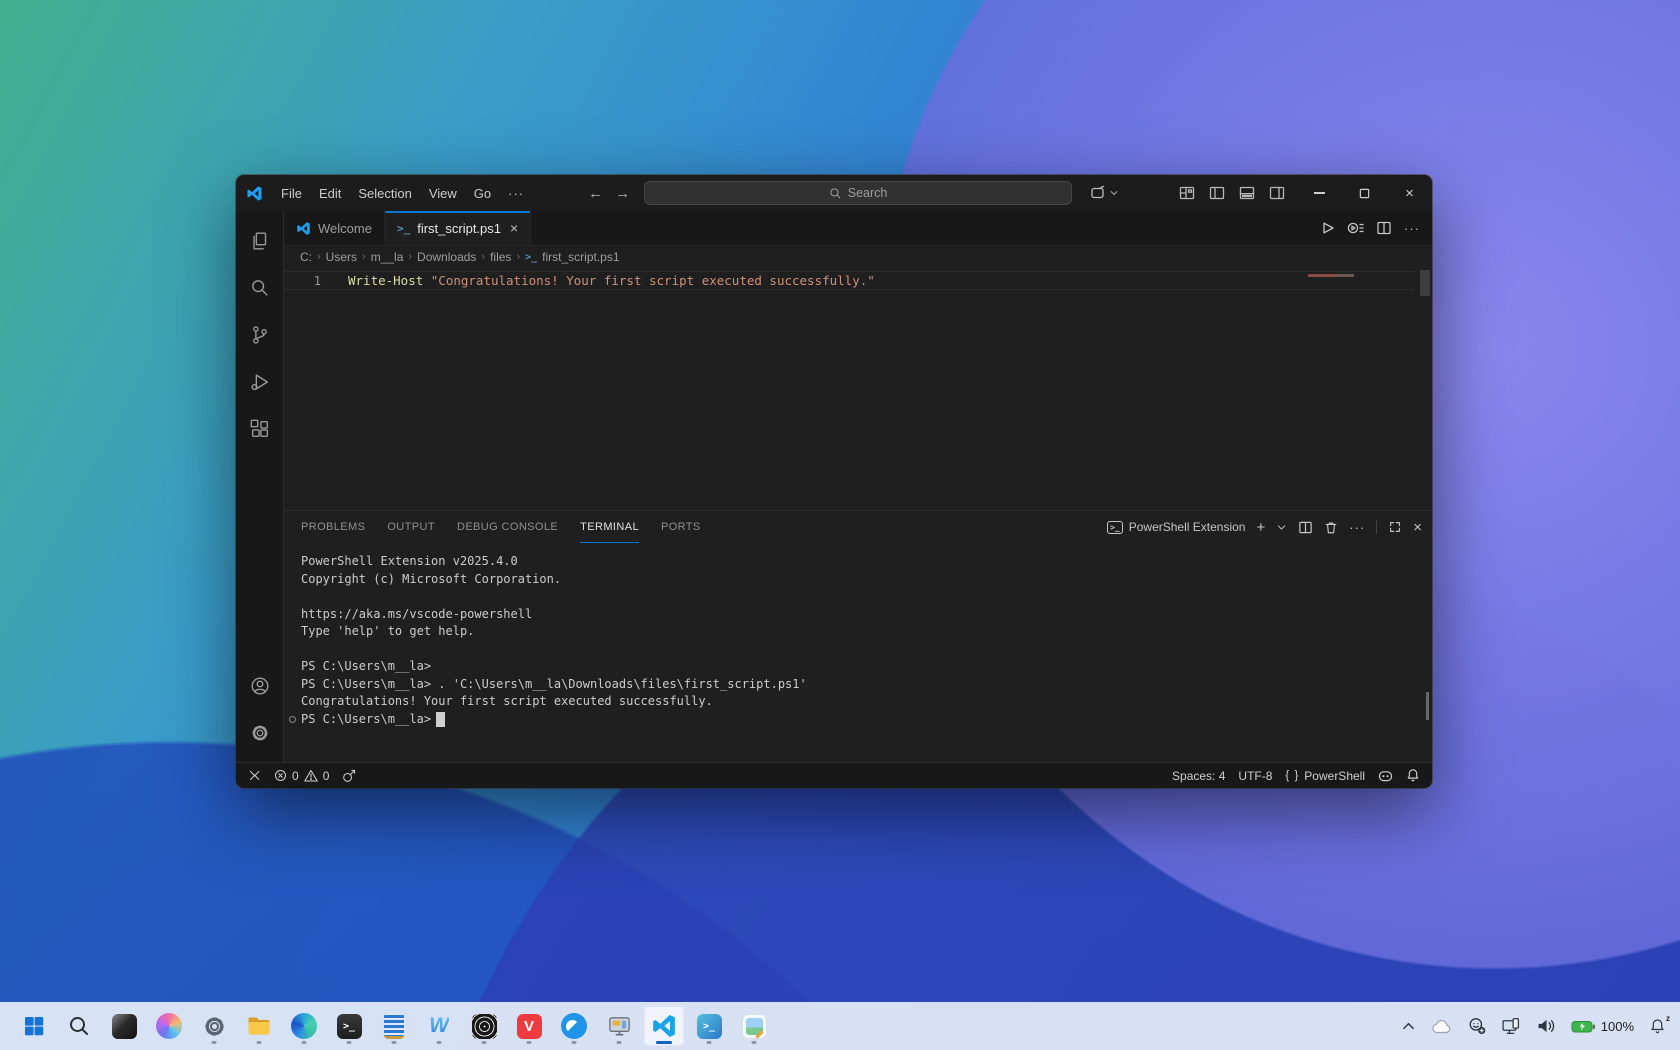 The height and width of the screenshot is (1050, 1680). What do you see at coordinates (79, 1026) in the screenshot?
I see `taskbar-search-button` at bounding box center [79, 1026].